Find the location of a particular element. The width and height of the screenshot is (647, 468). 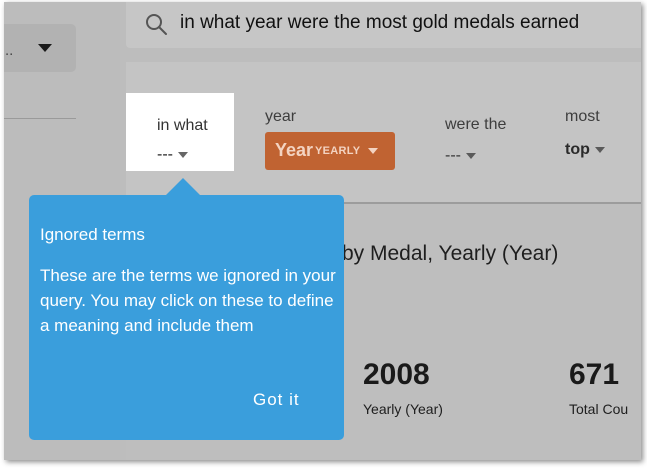

chevron-down-icon is located at coordinates (45, 48).